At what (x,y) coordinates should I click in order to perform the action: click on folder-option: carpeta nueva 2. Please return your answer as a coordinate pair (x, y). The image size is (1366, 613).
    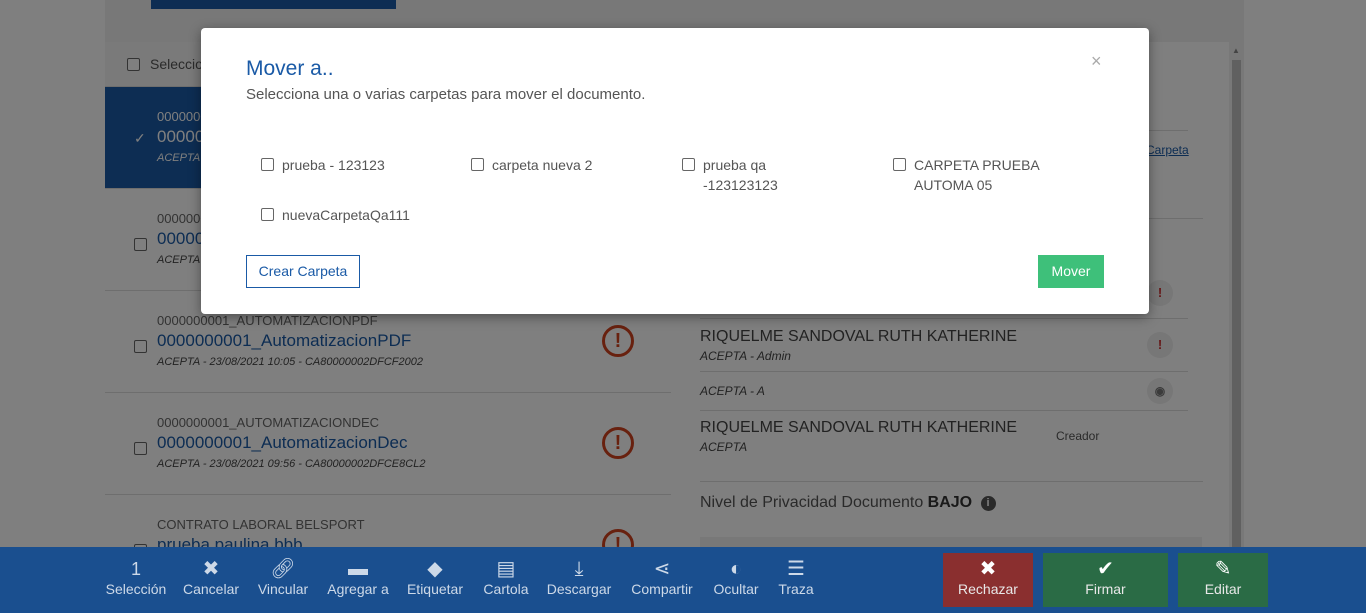
    Looking at the image, I should click on (531, 165).